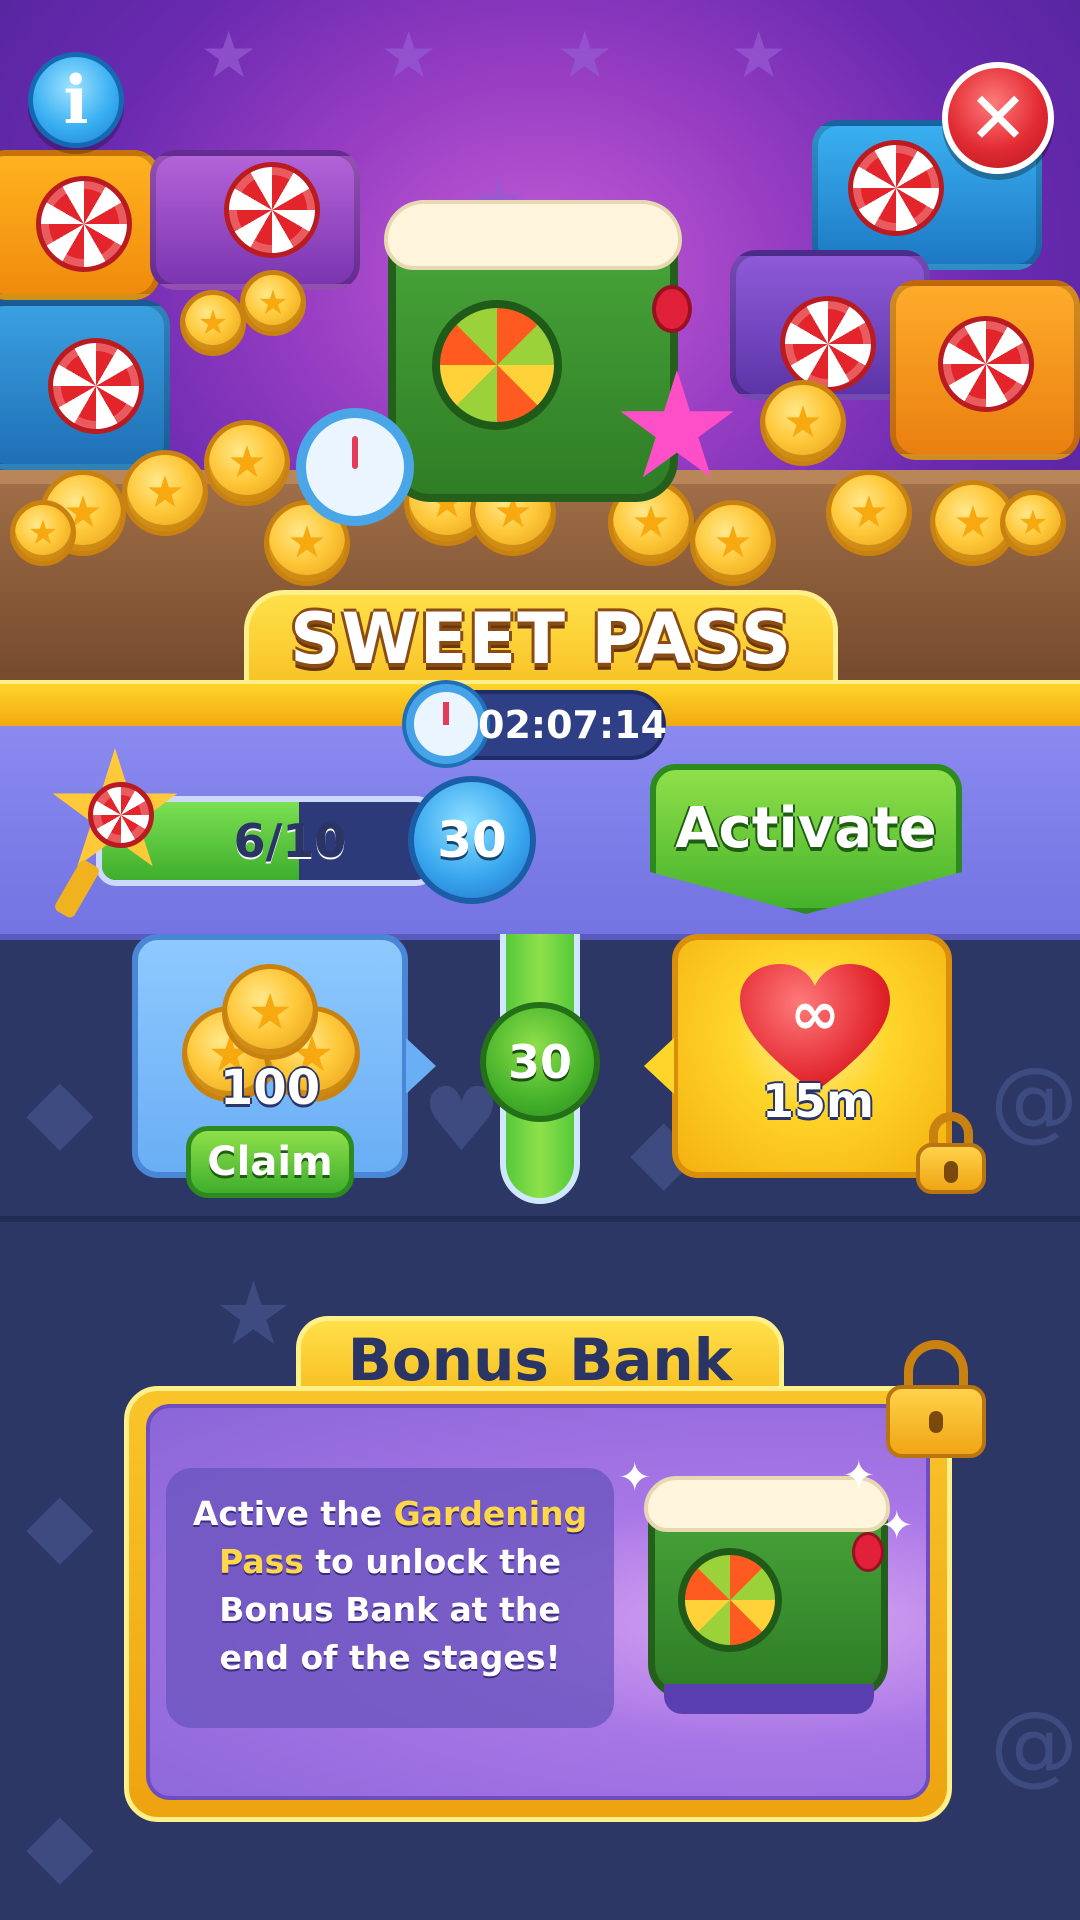 The height and width of the screenshot is (1920, 1080). What do you see at coordinates (769, 1699) in the screenshot?
I see `safe-base` at bounding box center [769, 1699].